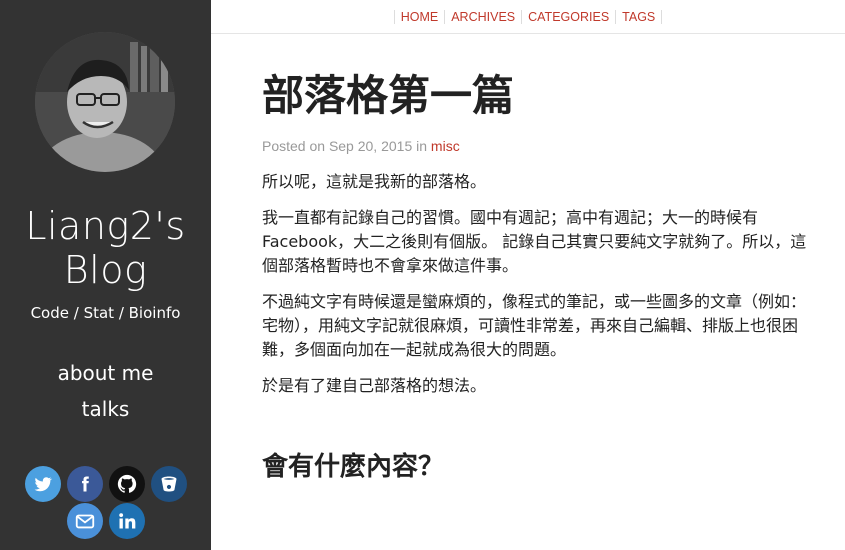  I want to click on nav-archives: ARCHIVES, so click(482, 16).